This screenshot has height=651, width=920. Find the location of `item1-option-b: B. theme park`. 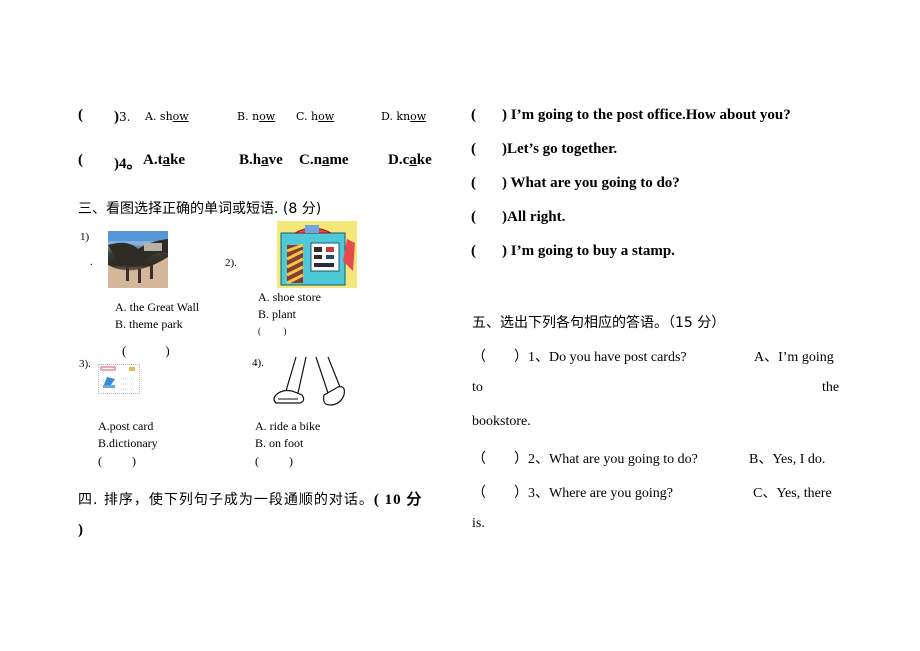

item1-option-b: B. theme park is located at coordinates (149, 324).